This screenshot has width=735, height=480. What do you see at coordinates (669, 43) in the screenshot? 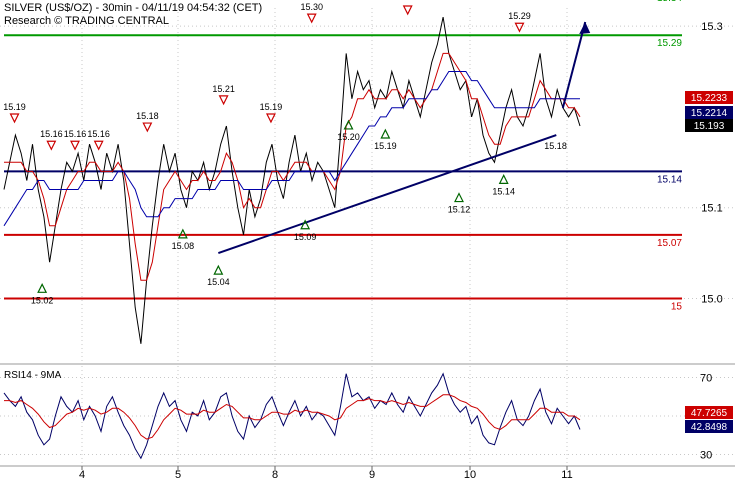
I see `level-label: 15.29` at bounding box center [669, 43].